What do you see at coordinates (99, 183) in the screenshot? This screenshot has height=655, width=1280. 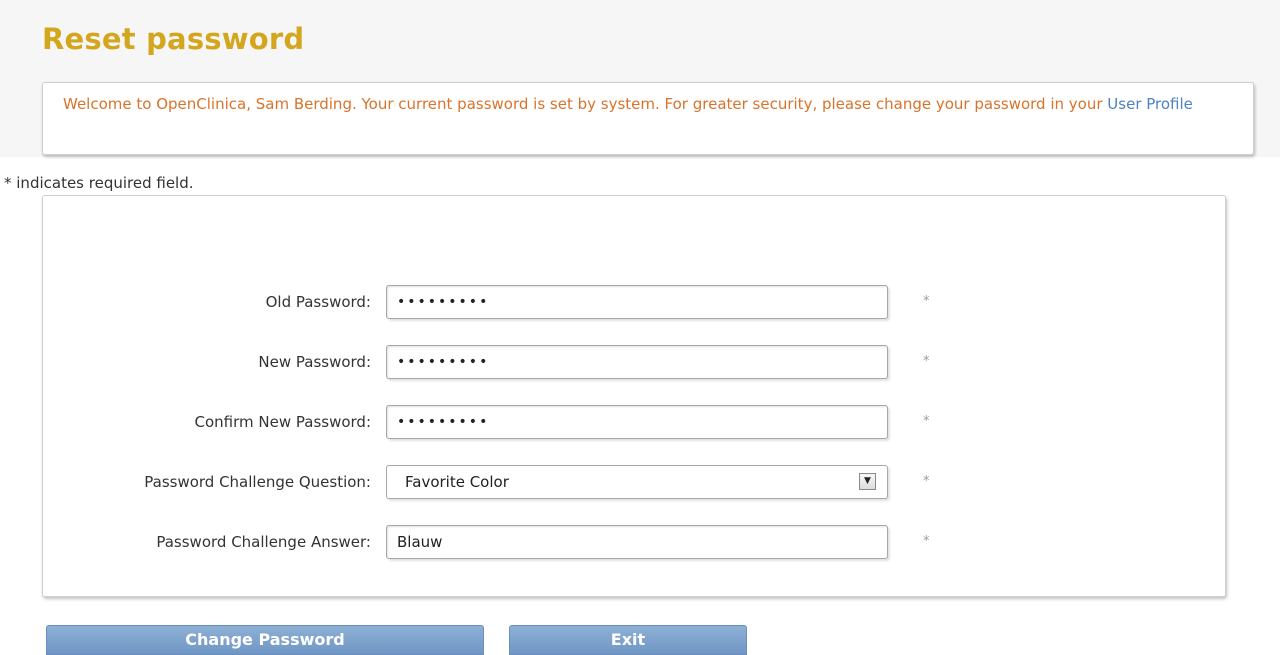 I see `required-field-note: * indicates required field.` at bounding box center [99, 183].